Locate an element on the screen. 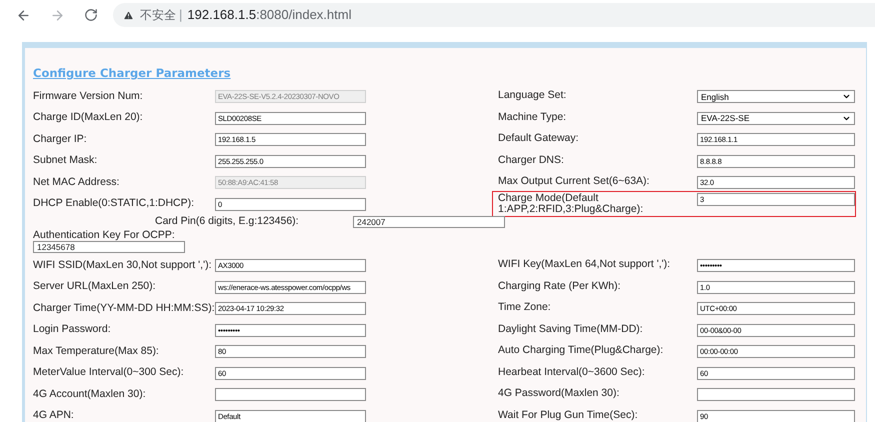  field-label: Daylight Saving Time(MM-DD): is located at coordinates (571, 329).